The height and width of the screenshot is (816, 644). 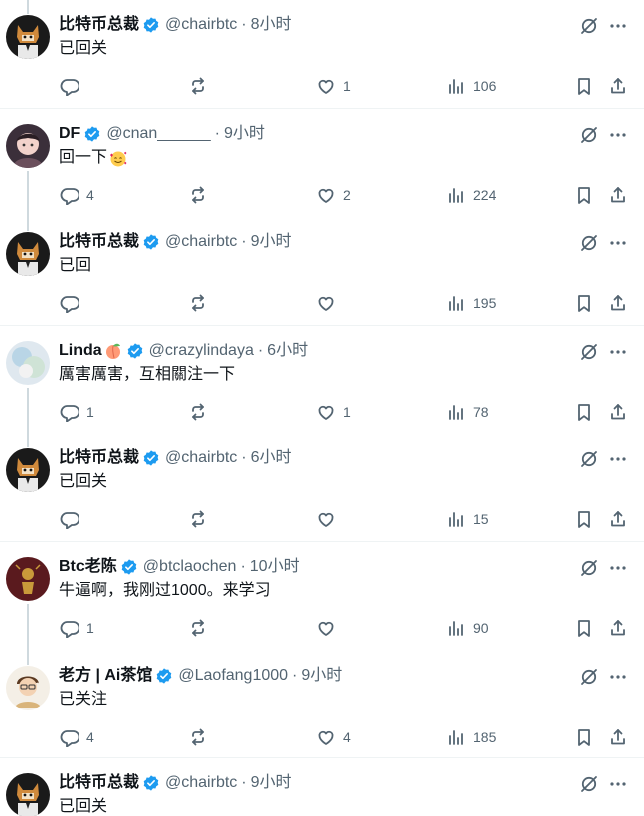 What do you see at coordinates (83, 806) in the screenshot?
I see `tweet-text: 已回关` at bounding box center [83, 806].